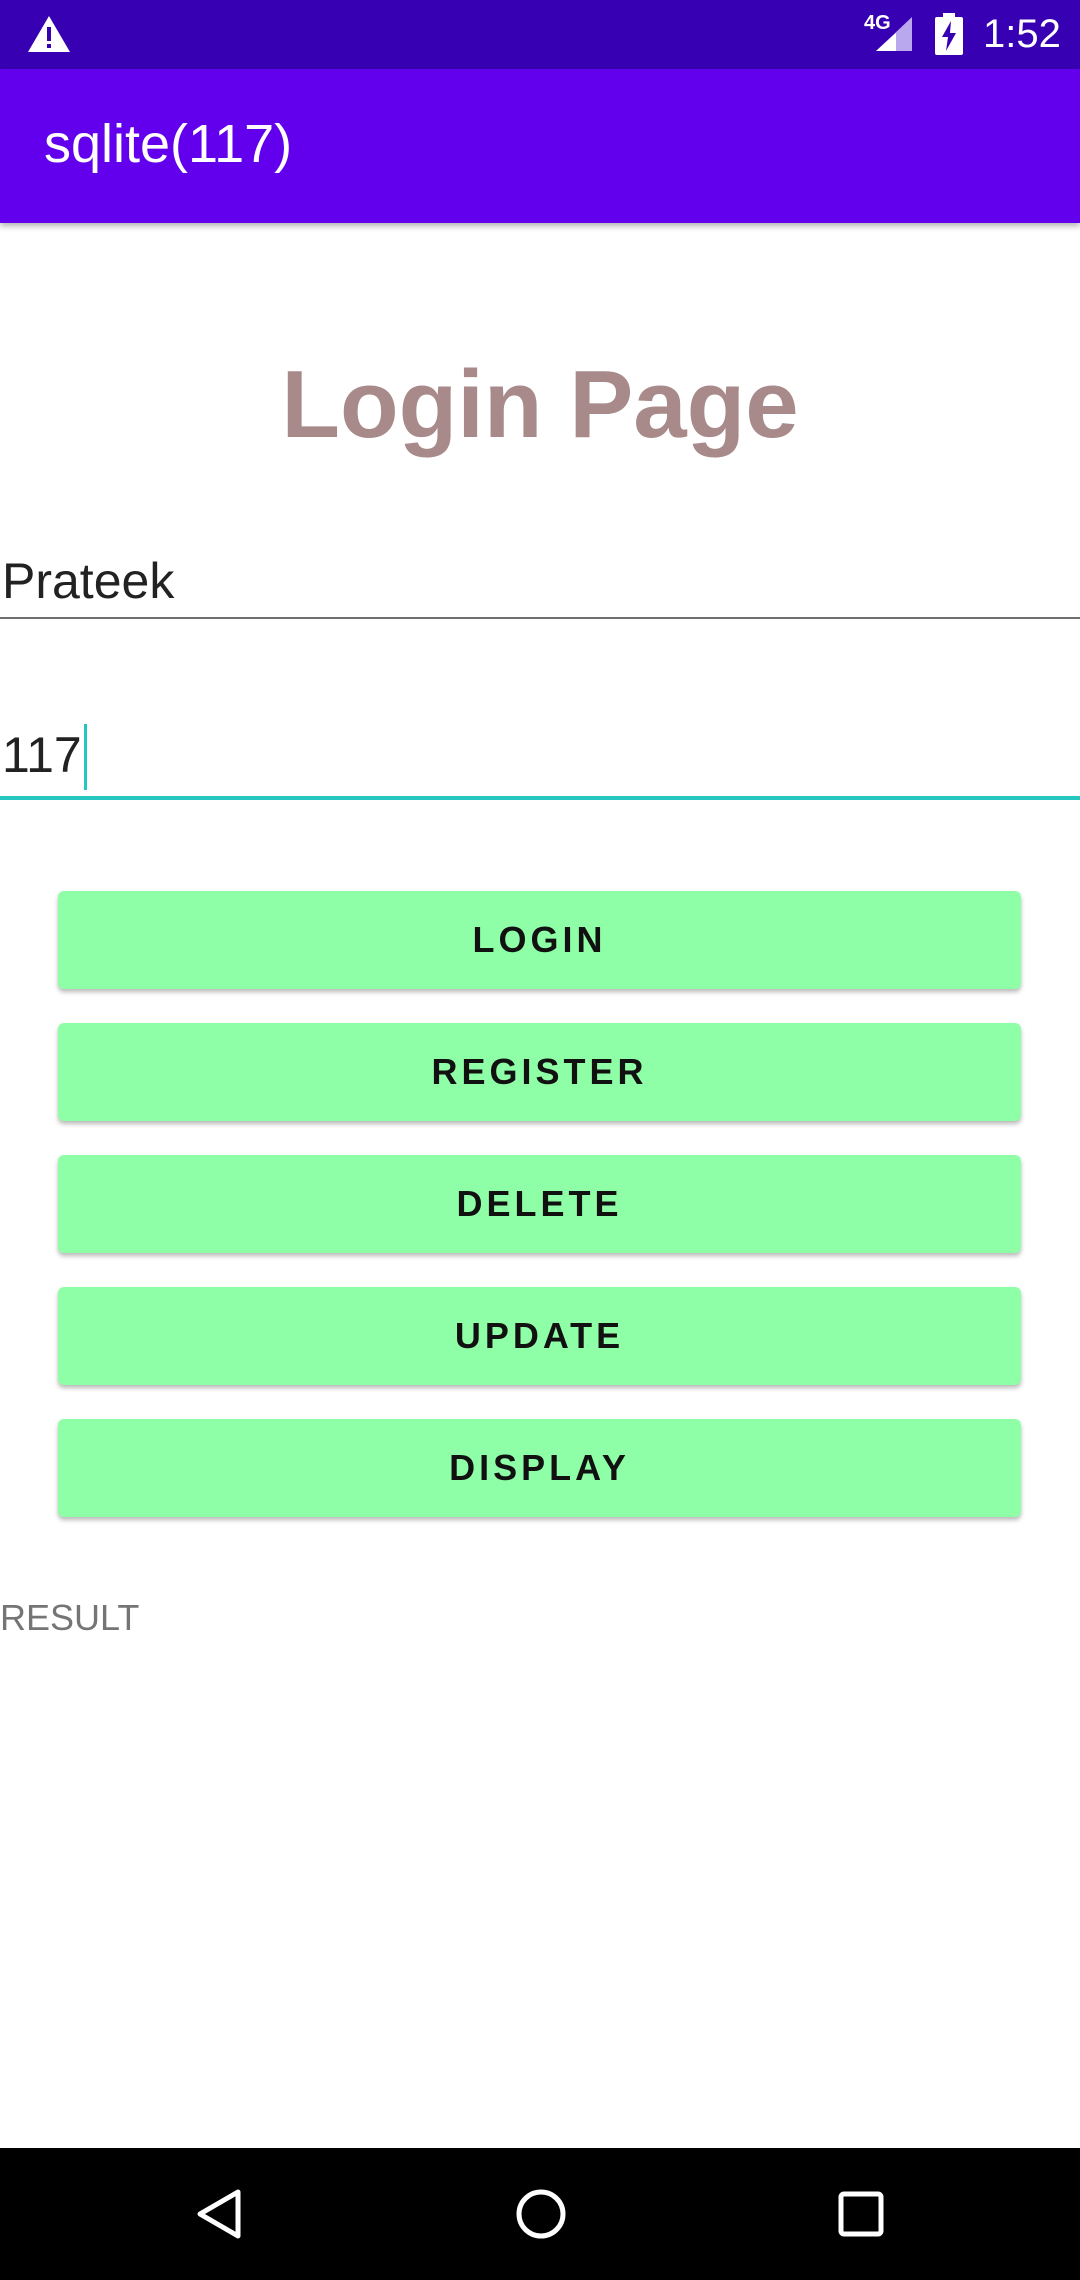 The width and height of the screenshot is (1080, 2280). What do you see at coordinates (42, 755) in the screenshot?
I see `password-value: 117` at bounding box center [42, 755].